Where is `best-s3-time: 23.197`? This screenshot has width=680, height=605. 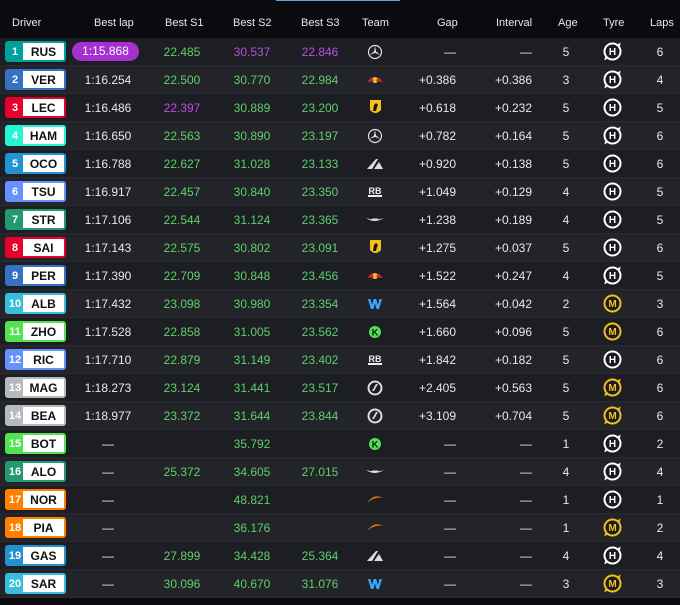
best-s3-time: 23.197 is located at coordinates (320, 136).